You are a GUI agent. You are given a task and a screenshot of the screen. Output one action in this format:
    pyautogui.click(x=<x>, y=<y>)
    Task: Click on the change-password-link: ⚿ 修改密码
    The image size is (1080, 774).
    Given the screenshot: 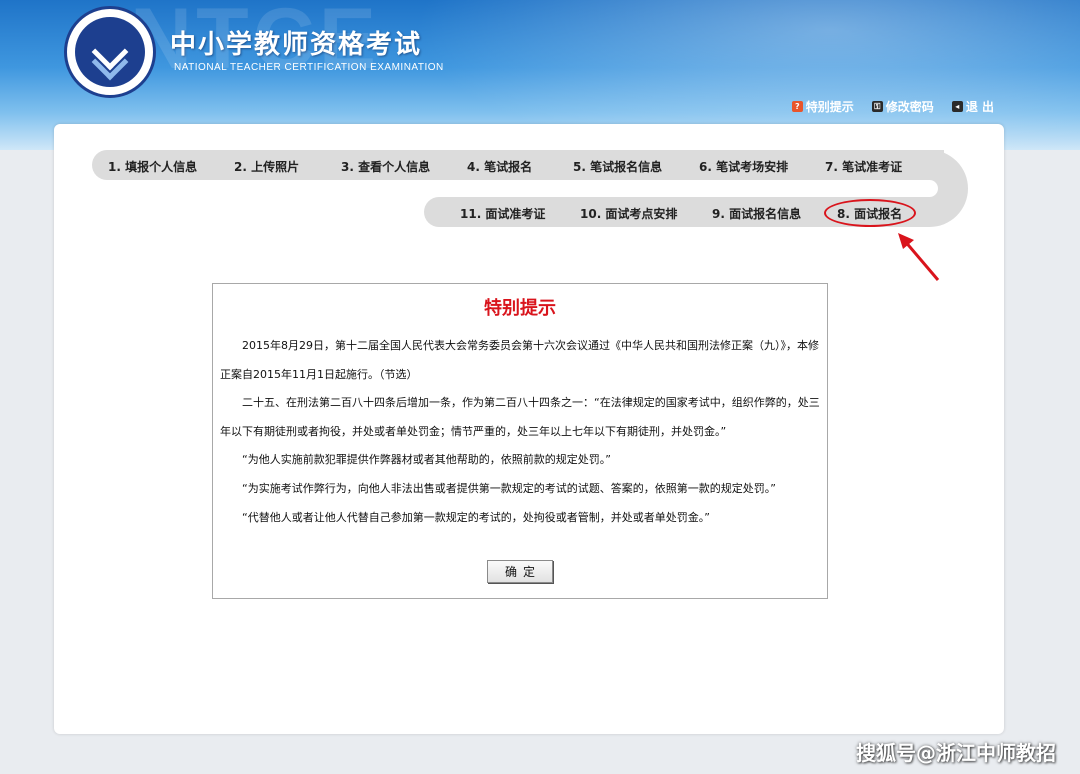 What is the action you would take?
    pyautogui.click(x=902, y=106)
    